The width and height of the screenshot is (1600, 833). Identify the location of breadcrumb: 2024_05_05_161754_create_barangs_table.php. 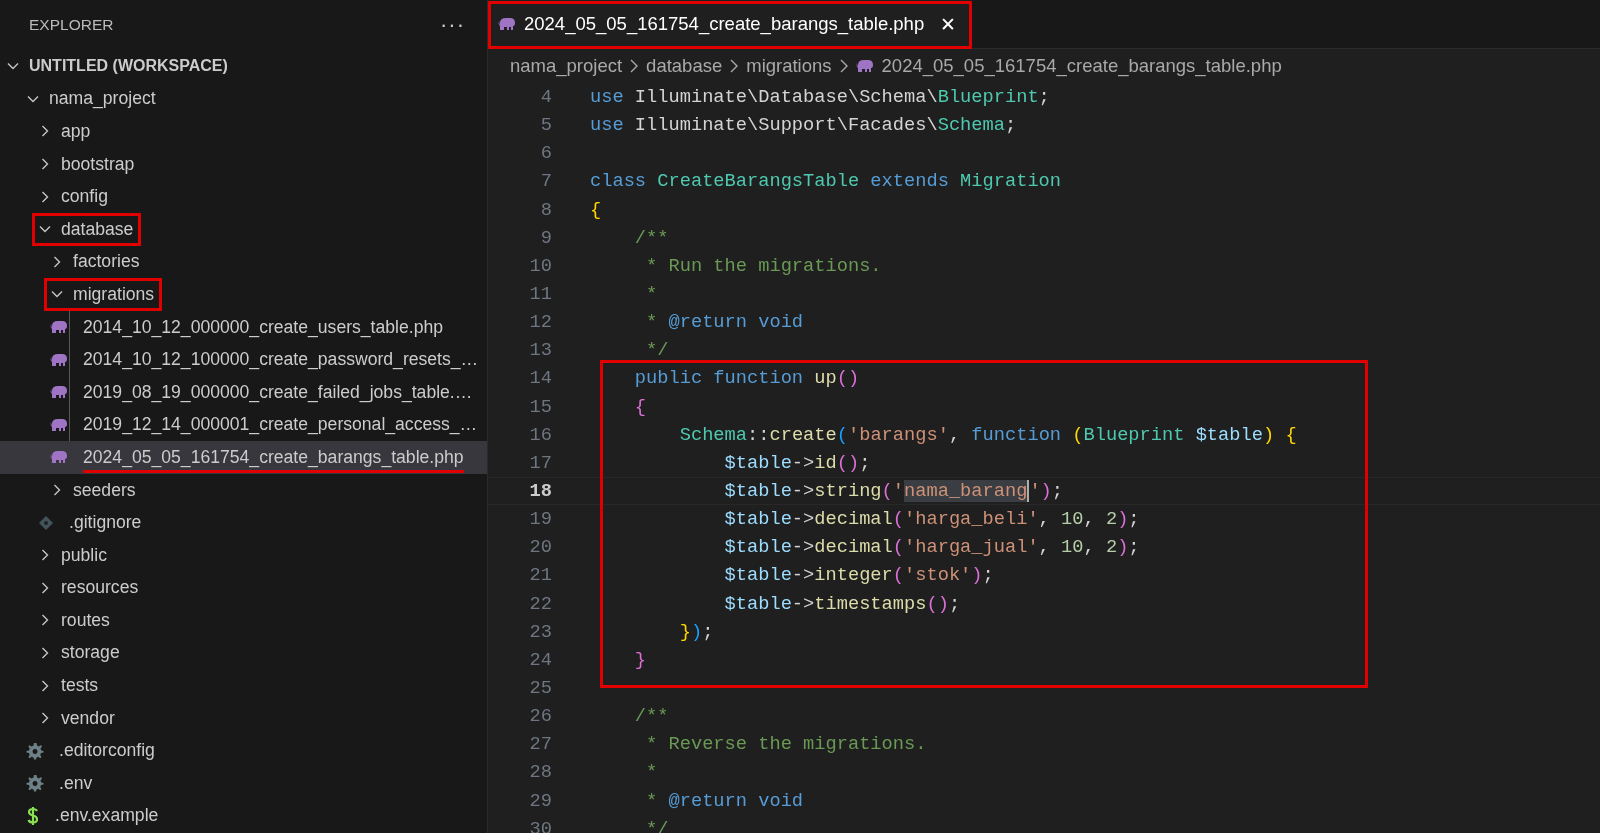
(1068, 66).